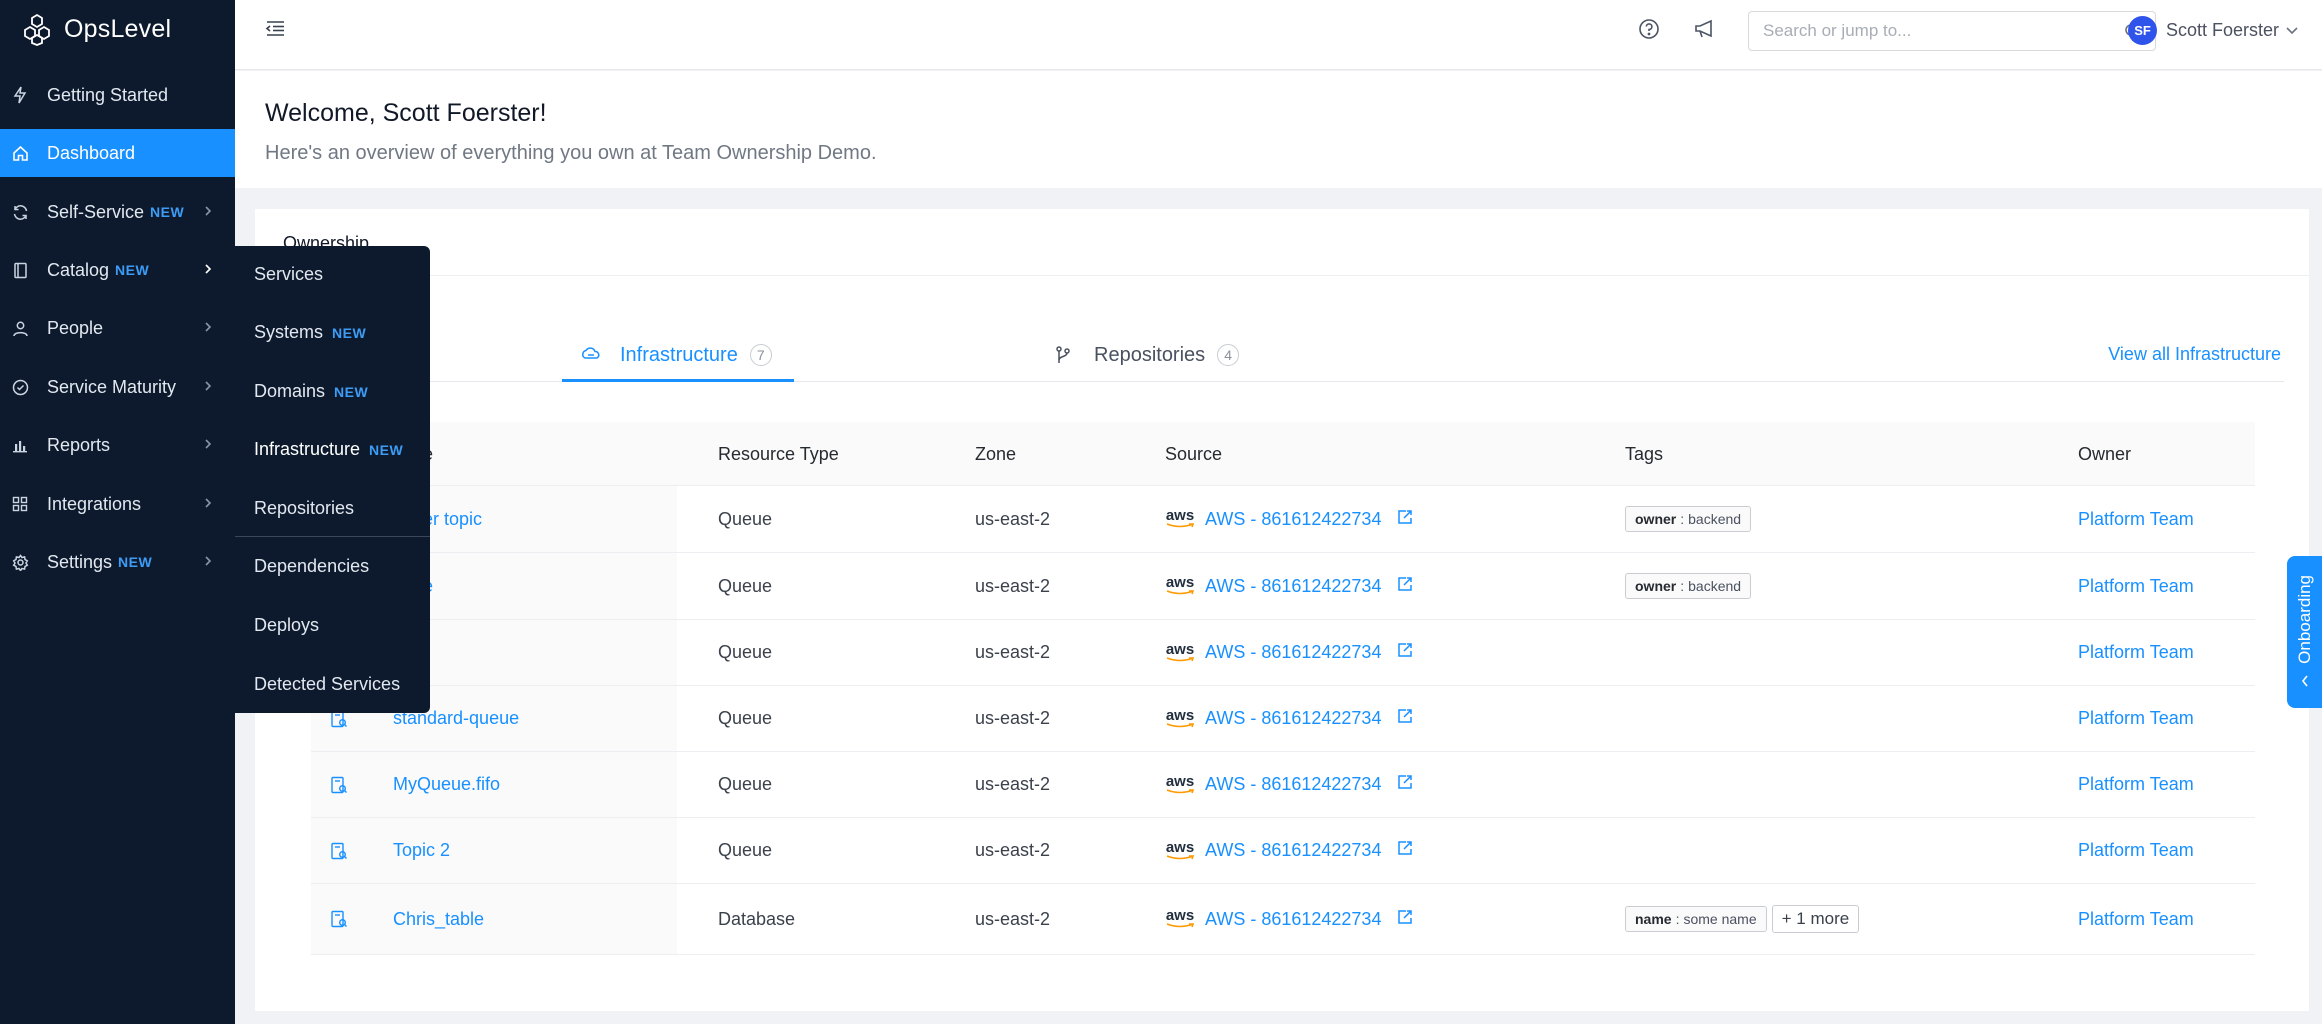 The width and height of the screenshot is (2322, 1024). Describe the element at coordinates (80, 561) in the screenshot. I see `sidebar-item-label: Settings` at that location.